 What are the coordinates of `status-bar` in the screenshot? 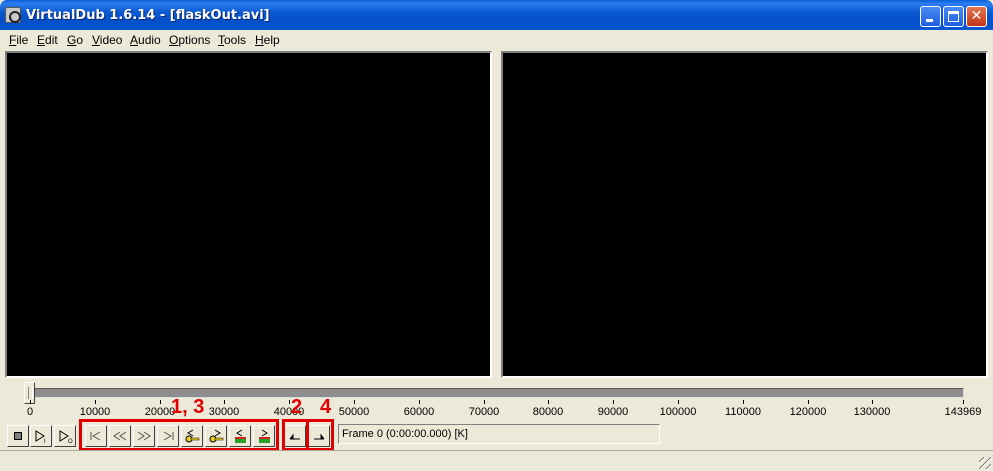 It's located at (496, 460).